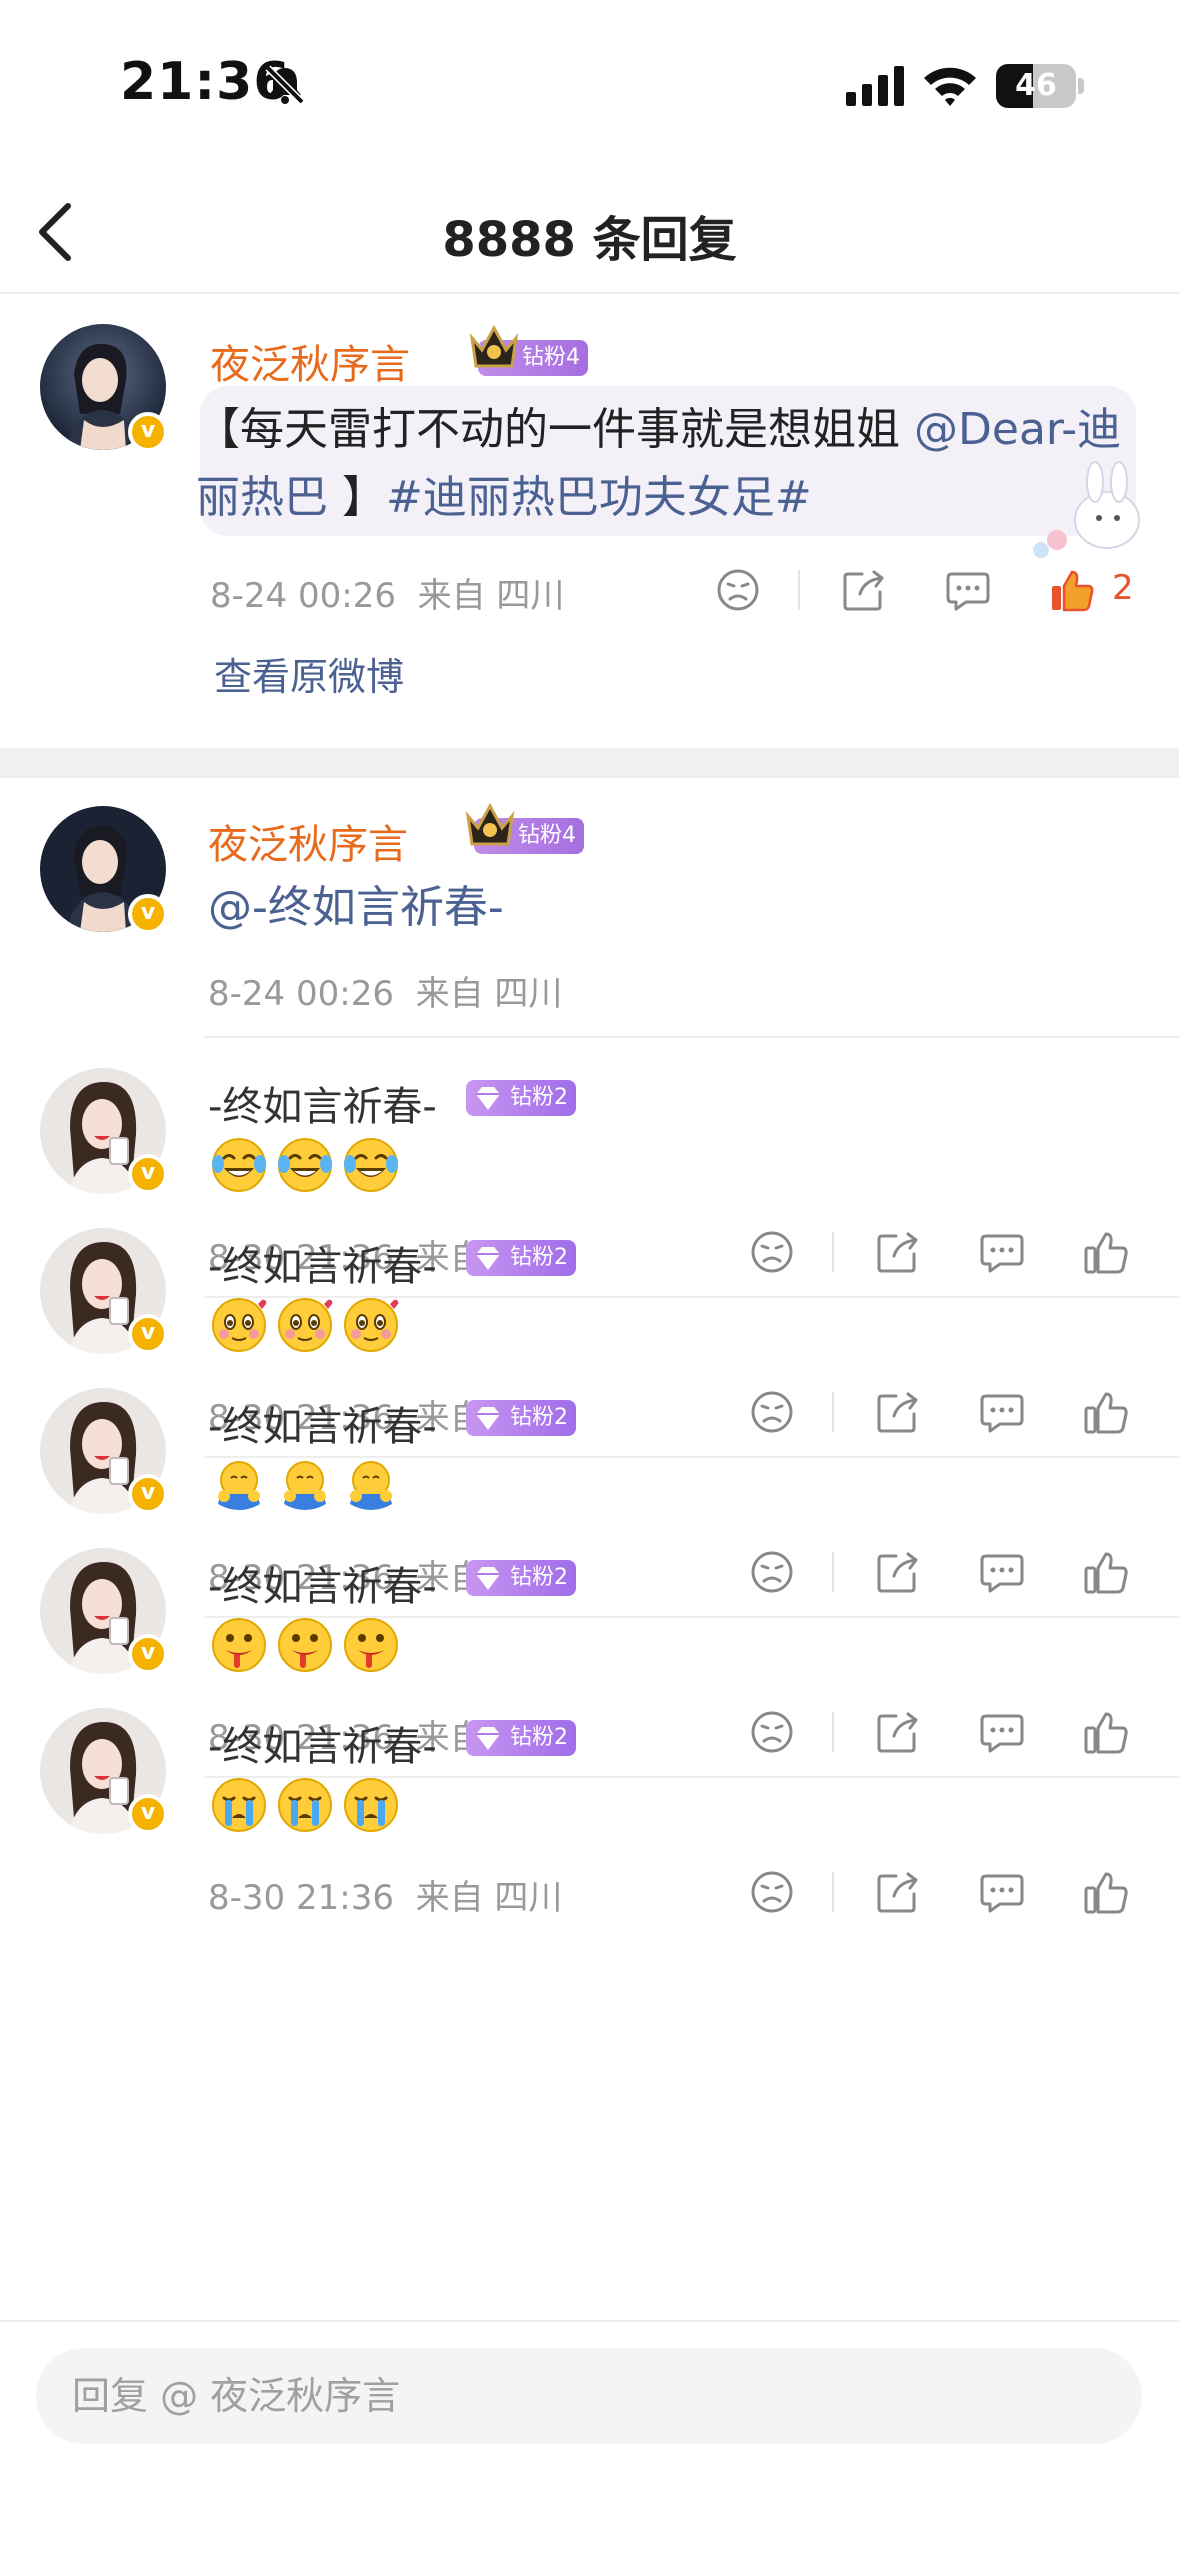  I want to click on nav-bar: 8888 条回复, so click(589, 232).